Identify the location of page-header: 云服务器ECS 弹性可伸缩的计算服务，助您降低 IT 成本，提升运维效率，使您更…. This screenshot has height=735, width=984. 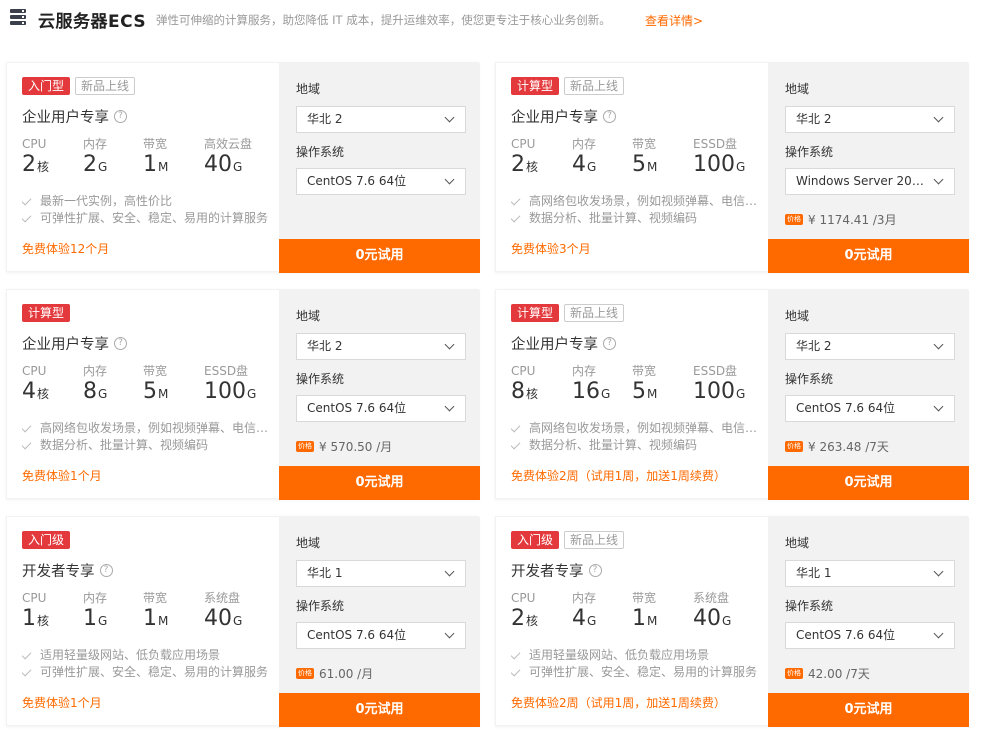
(492, 20).